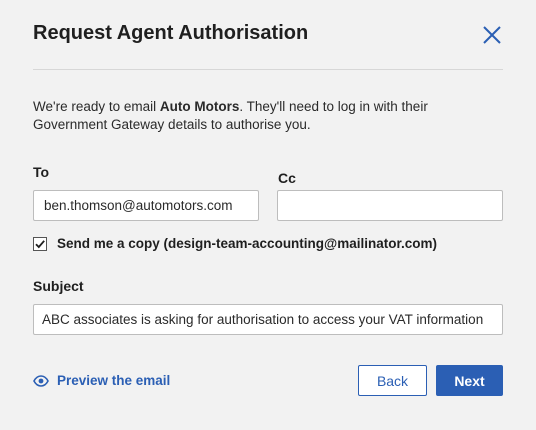  I want to click on close-icon, so click(492, 35).